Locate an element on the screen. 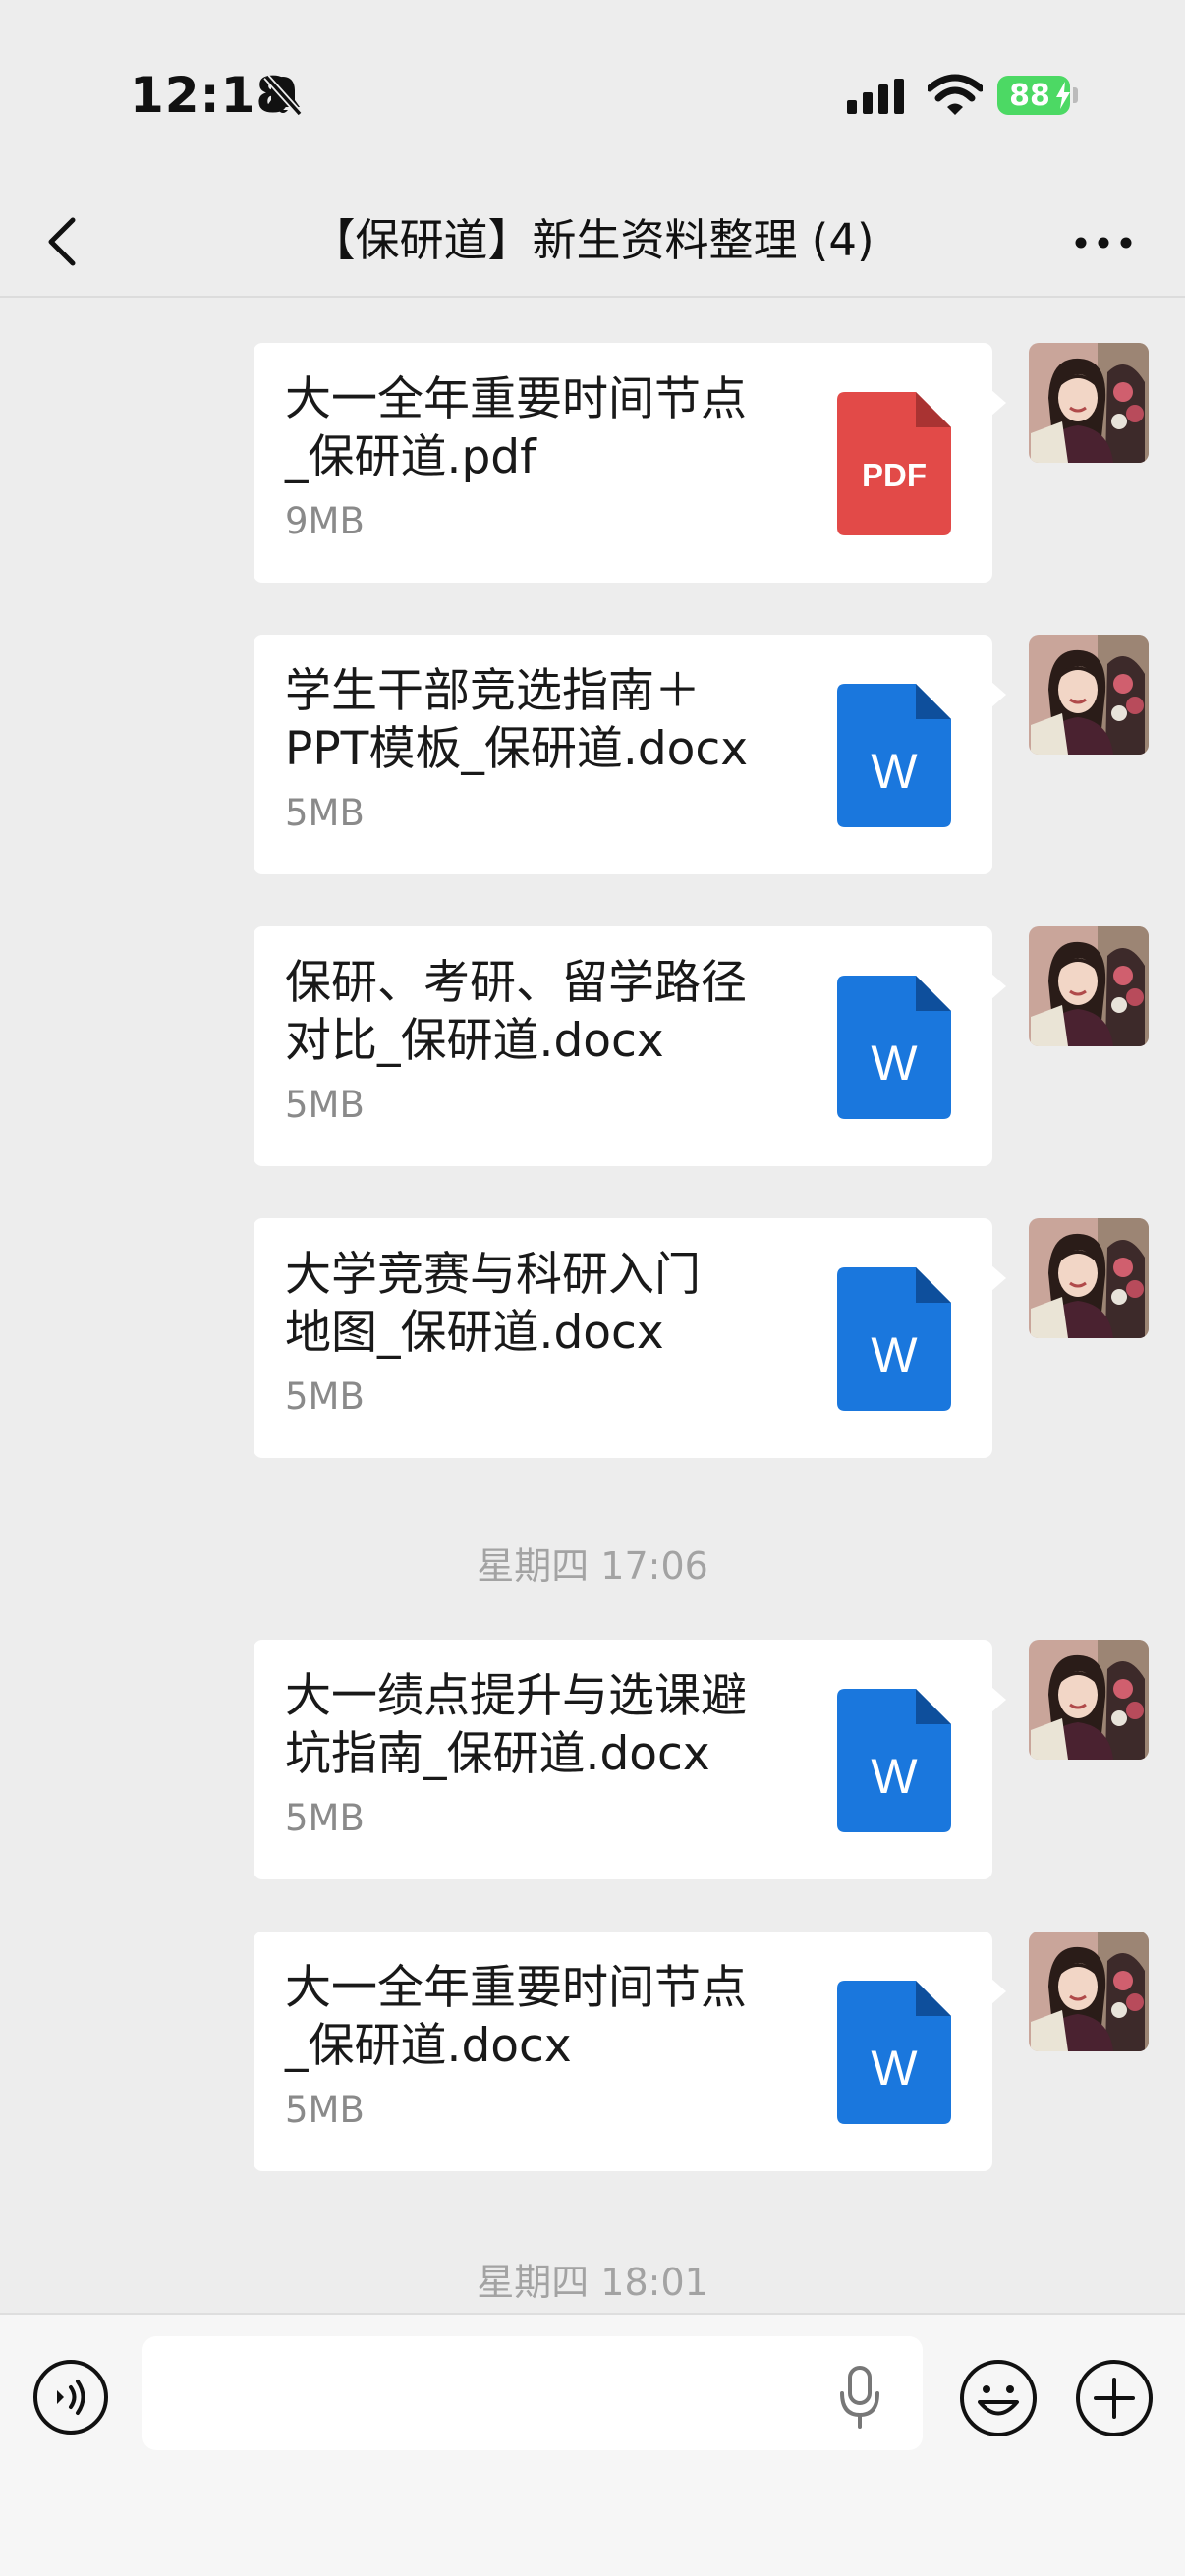  chat-title: 【保研道】新生资料整理 (4) is located at coordinates (592, 240).